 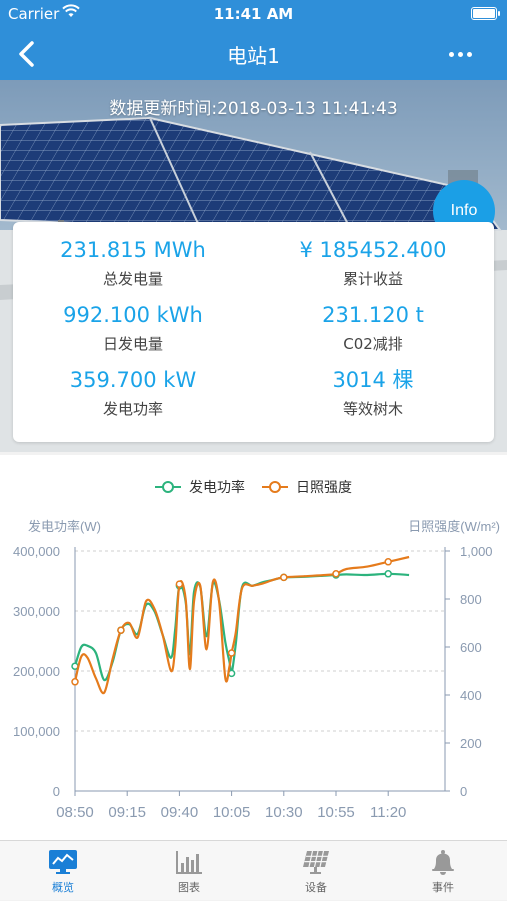 I want to click on y-tick-left: 100,000, so click(x=36, y=731).